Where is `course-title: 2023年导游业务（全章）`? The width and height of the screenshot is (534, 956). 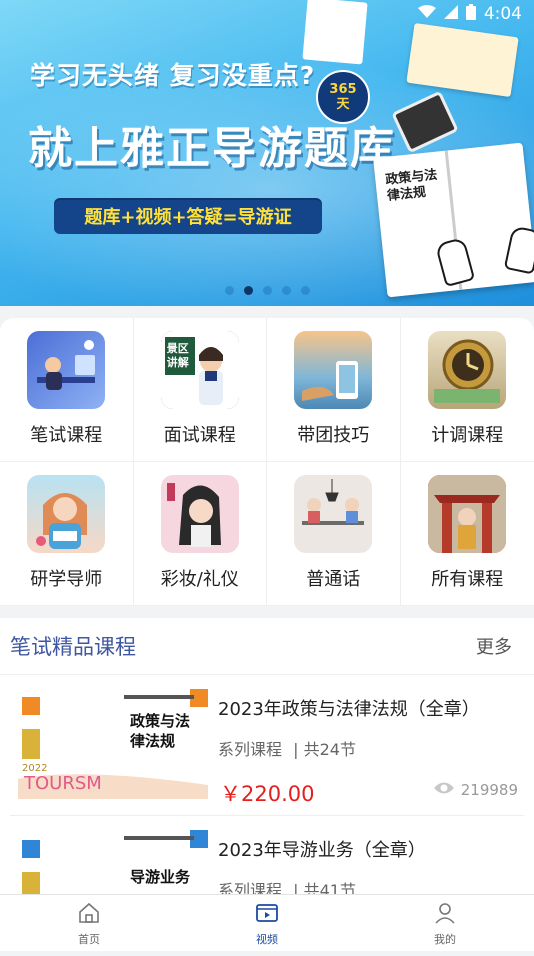
course-title: 2023年导游业务（全章） is located at coordinates (322, 849).